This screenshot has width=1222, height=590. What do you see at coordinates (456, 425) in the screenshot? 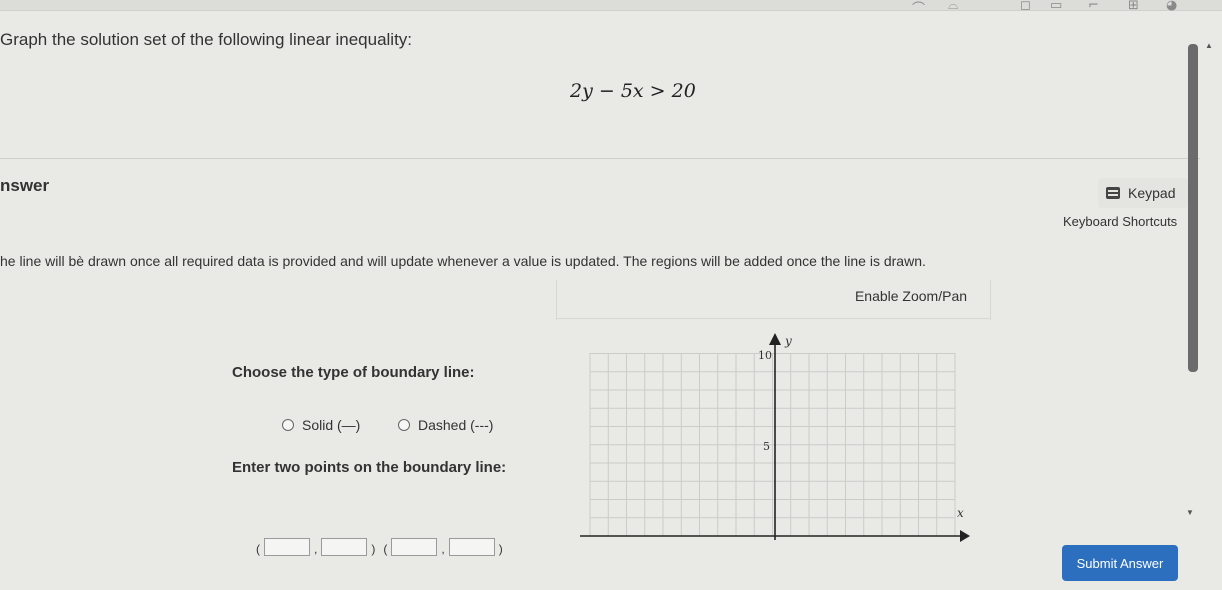
I see `dashed-label: Dashed (---)` at bounding box center [456, 425].